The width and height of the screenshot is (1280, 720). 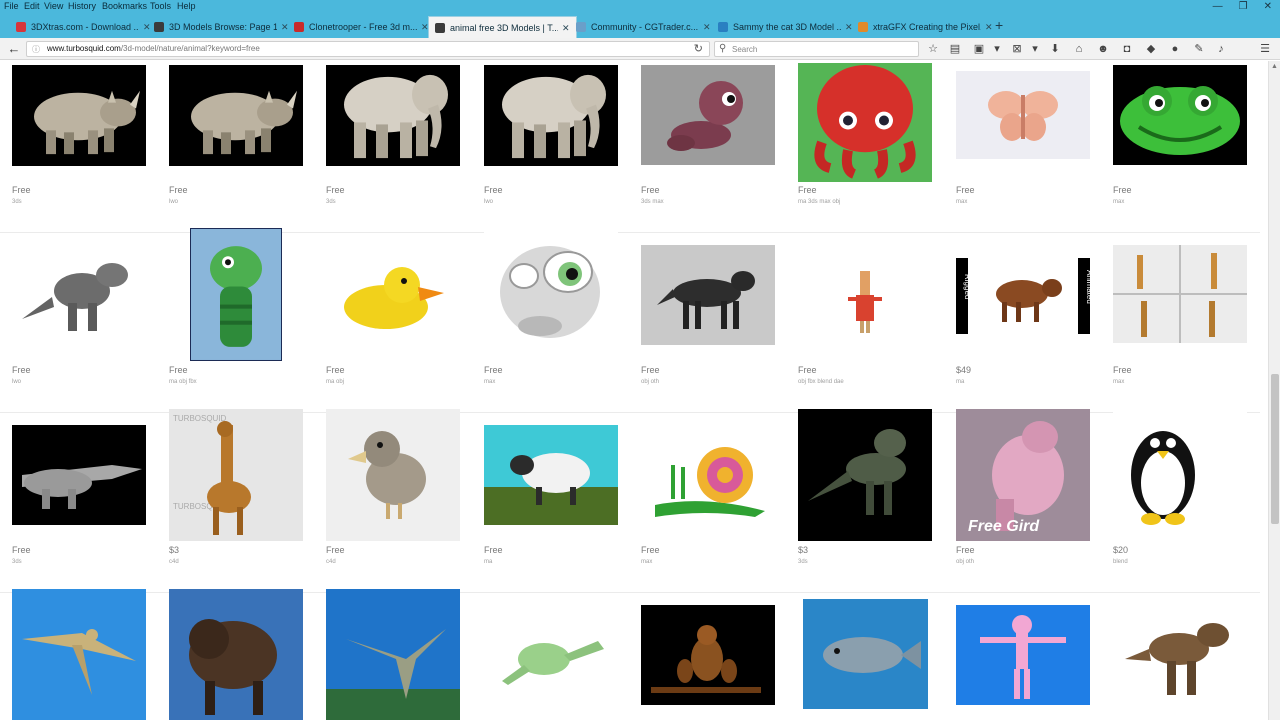 I want to click on model-formats: blend, so click(x=1120, y=562).